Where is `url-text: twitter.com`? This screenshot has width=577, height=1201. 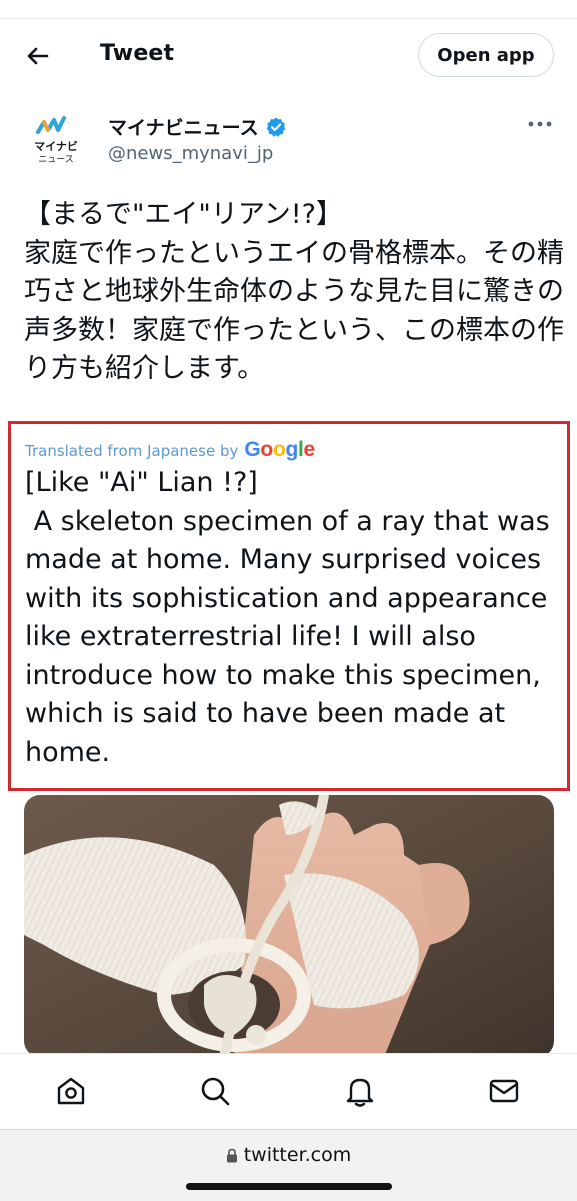
url-text: twitter.com is located at coordinates (297, 1155).